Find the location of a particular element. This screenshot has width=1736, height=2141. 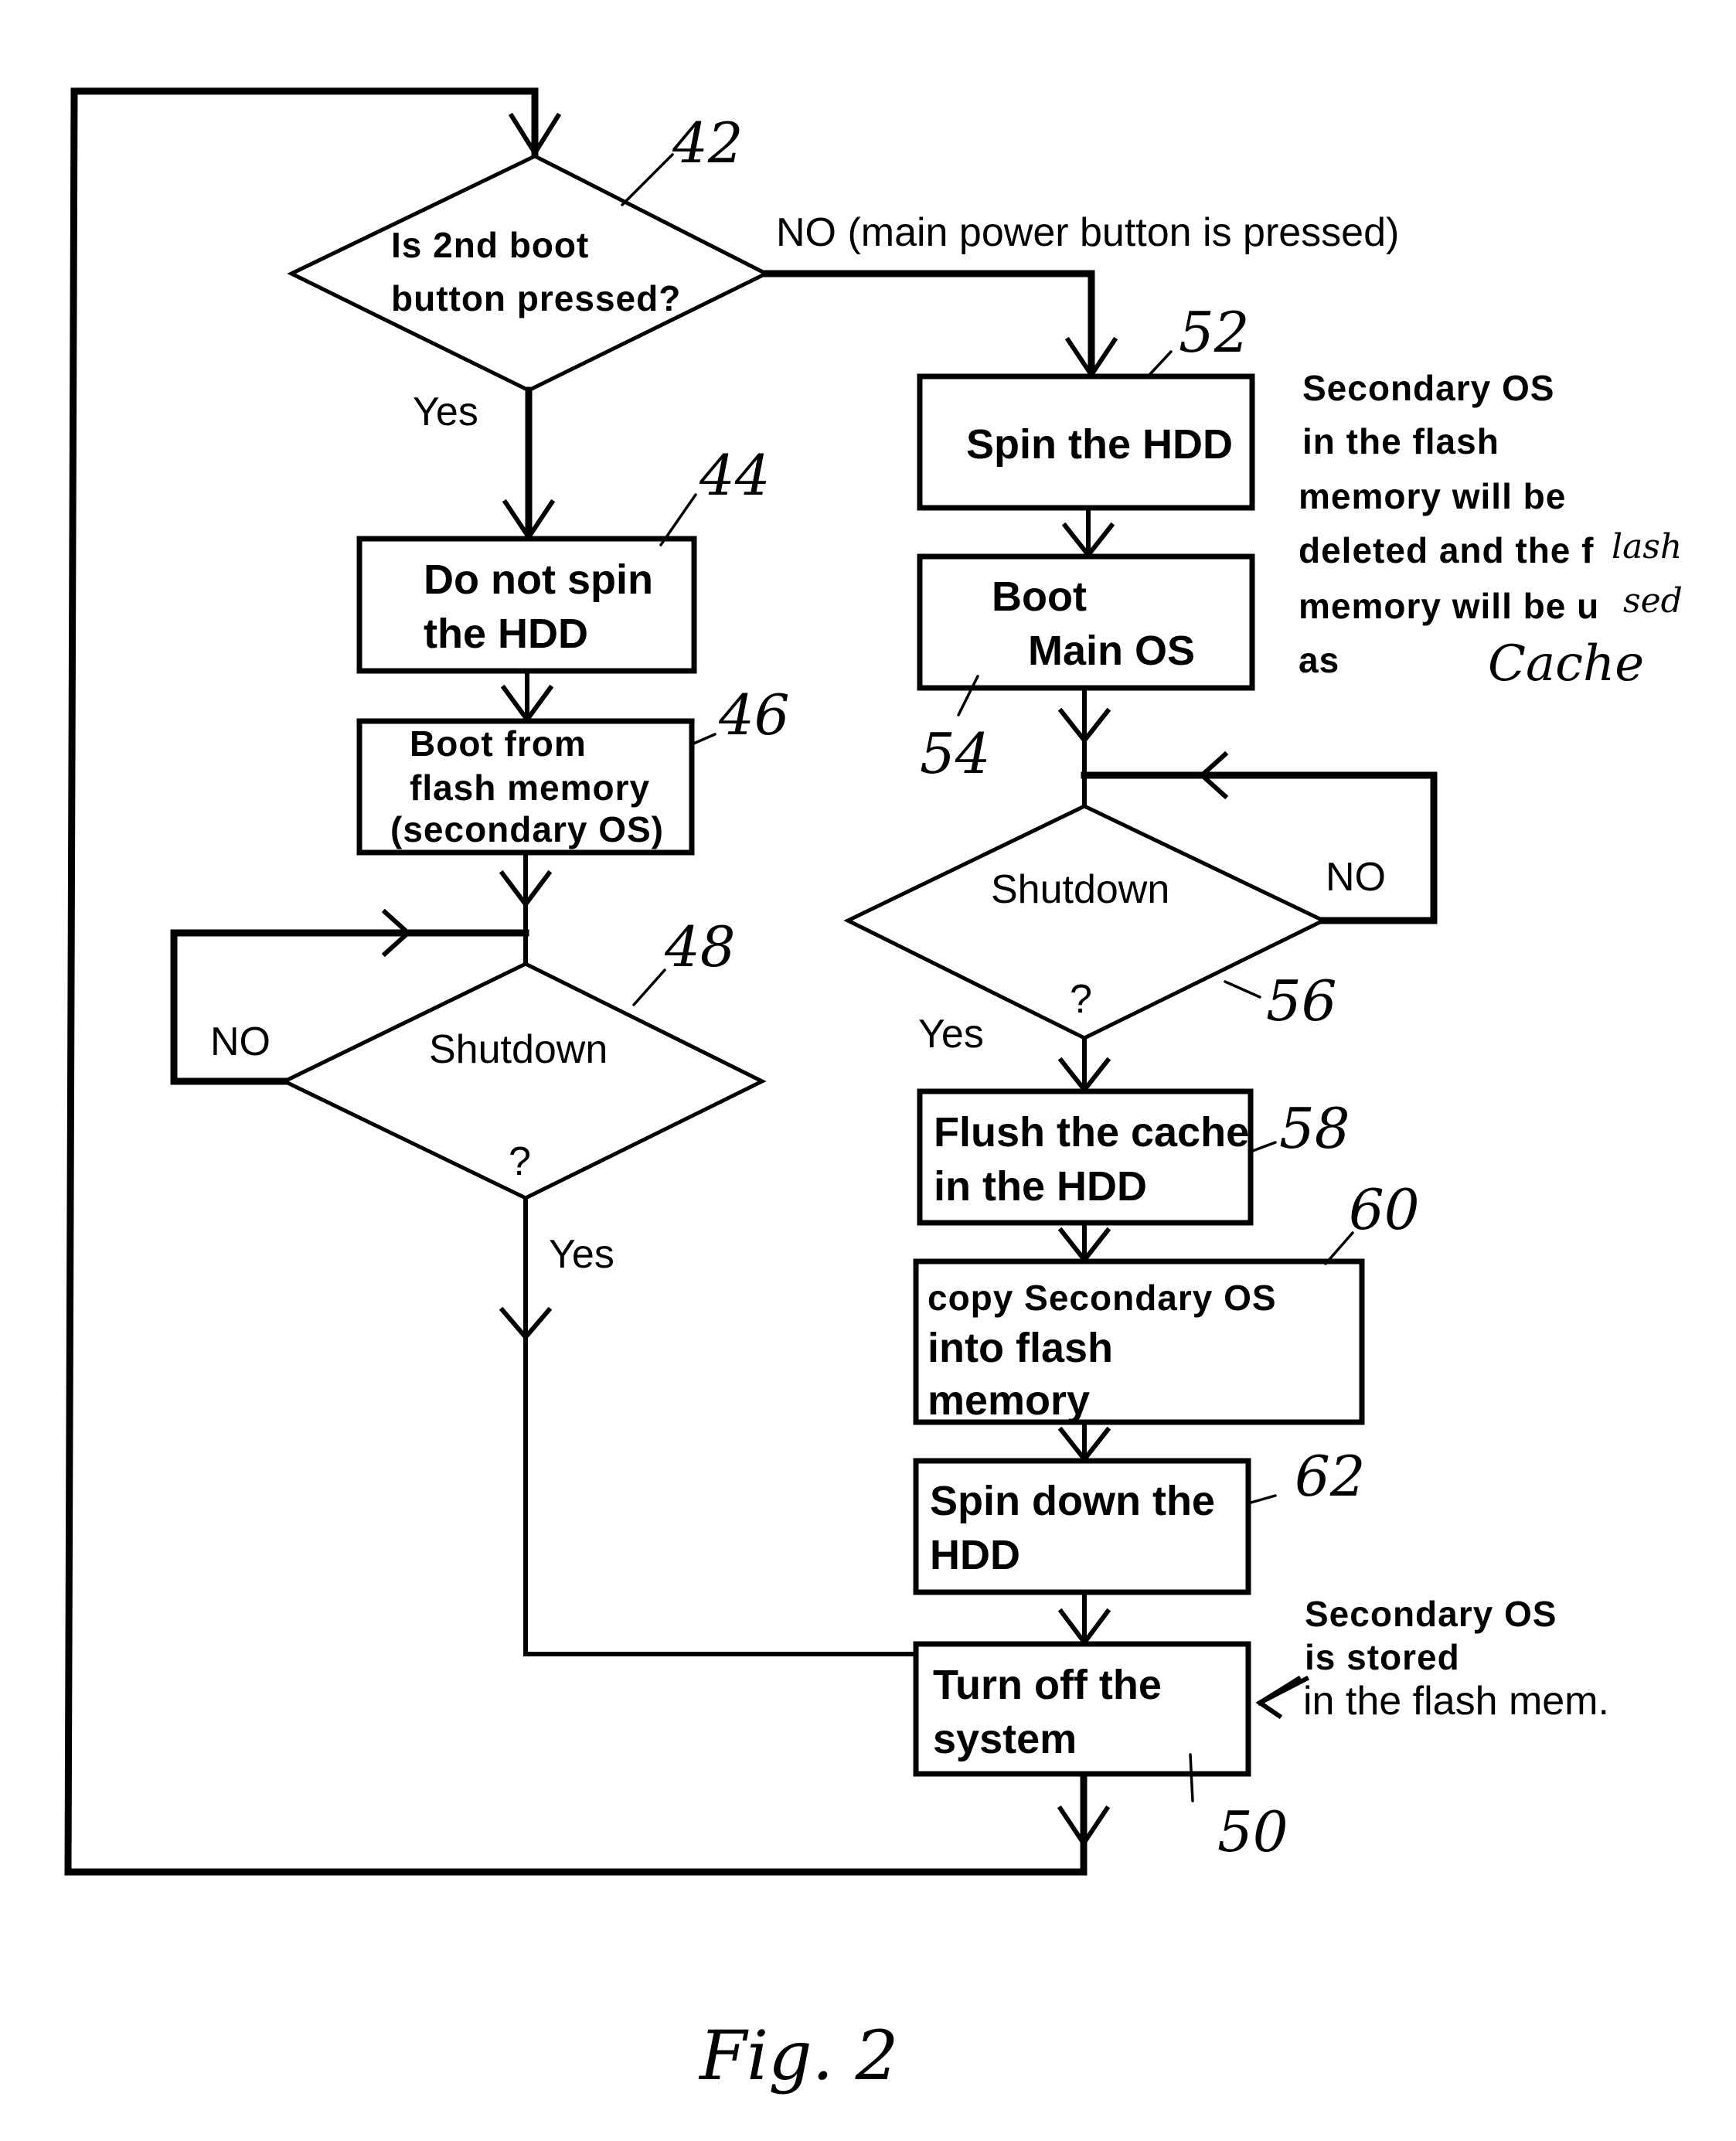

process-50-line2: system is located at coordinates (1005, 1739).